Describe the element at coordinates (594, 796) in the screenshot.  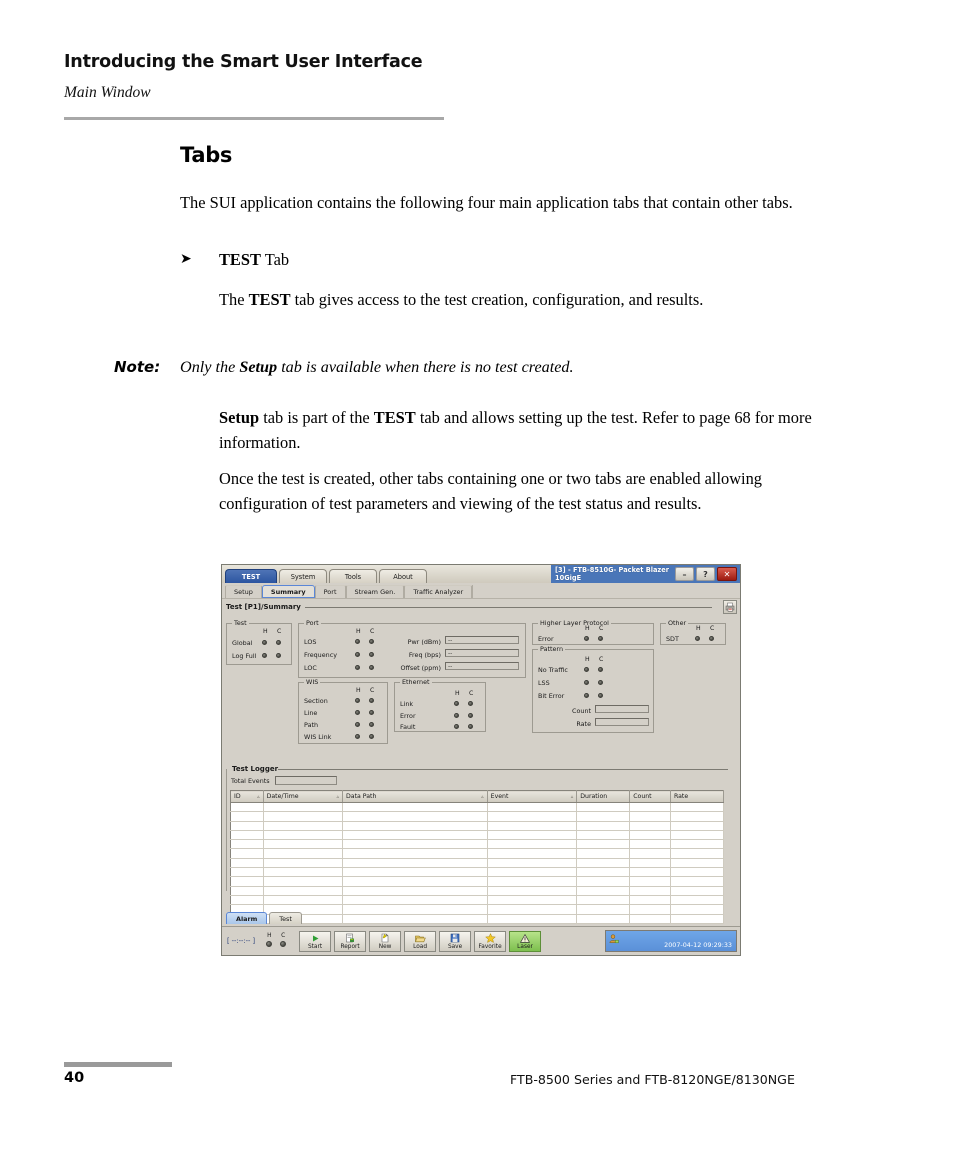
I see `col-label-duration: Duration` at that location.